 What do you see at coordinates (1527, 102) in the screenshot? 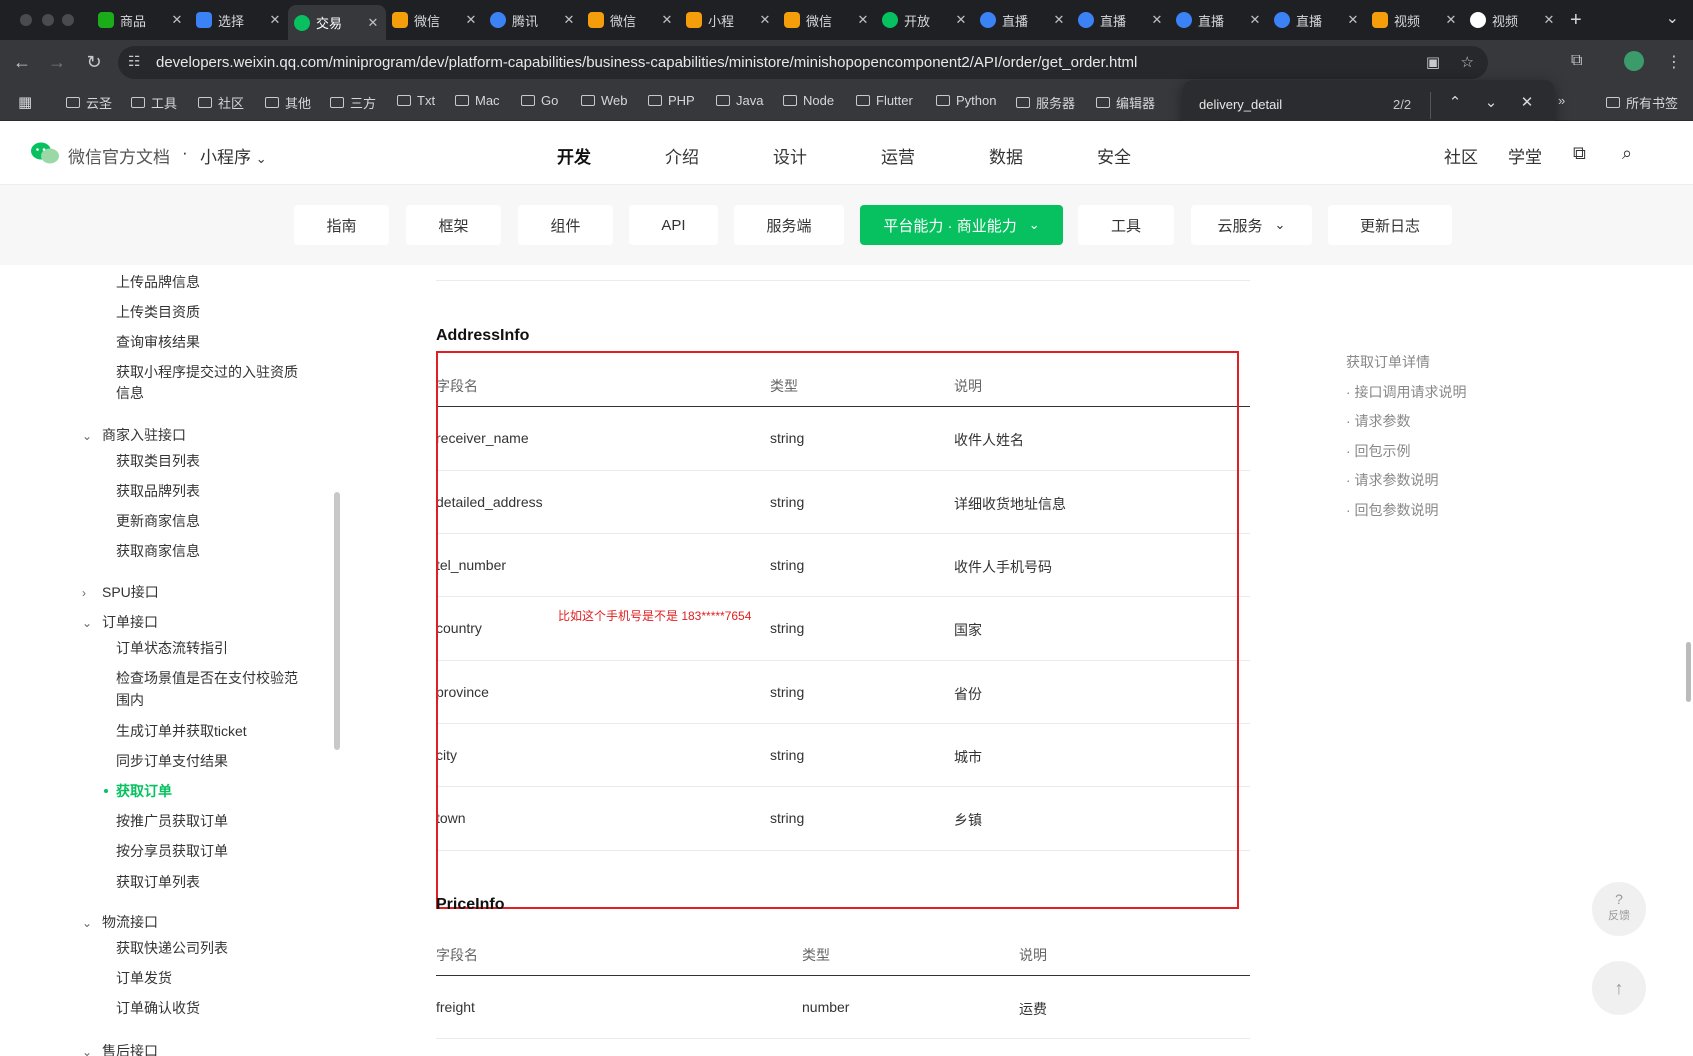
I see `find-close-icon: ✕` at bounding box center [1527, 102].